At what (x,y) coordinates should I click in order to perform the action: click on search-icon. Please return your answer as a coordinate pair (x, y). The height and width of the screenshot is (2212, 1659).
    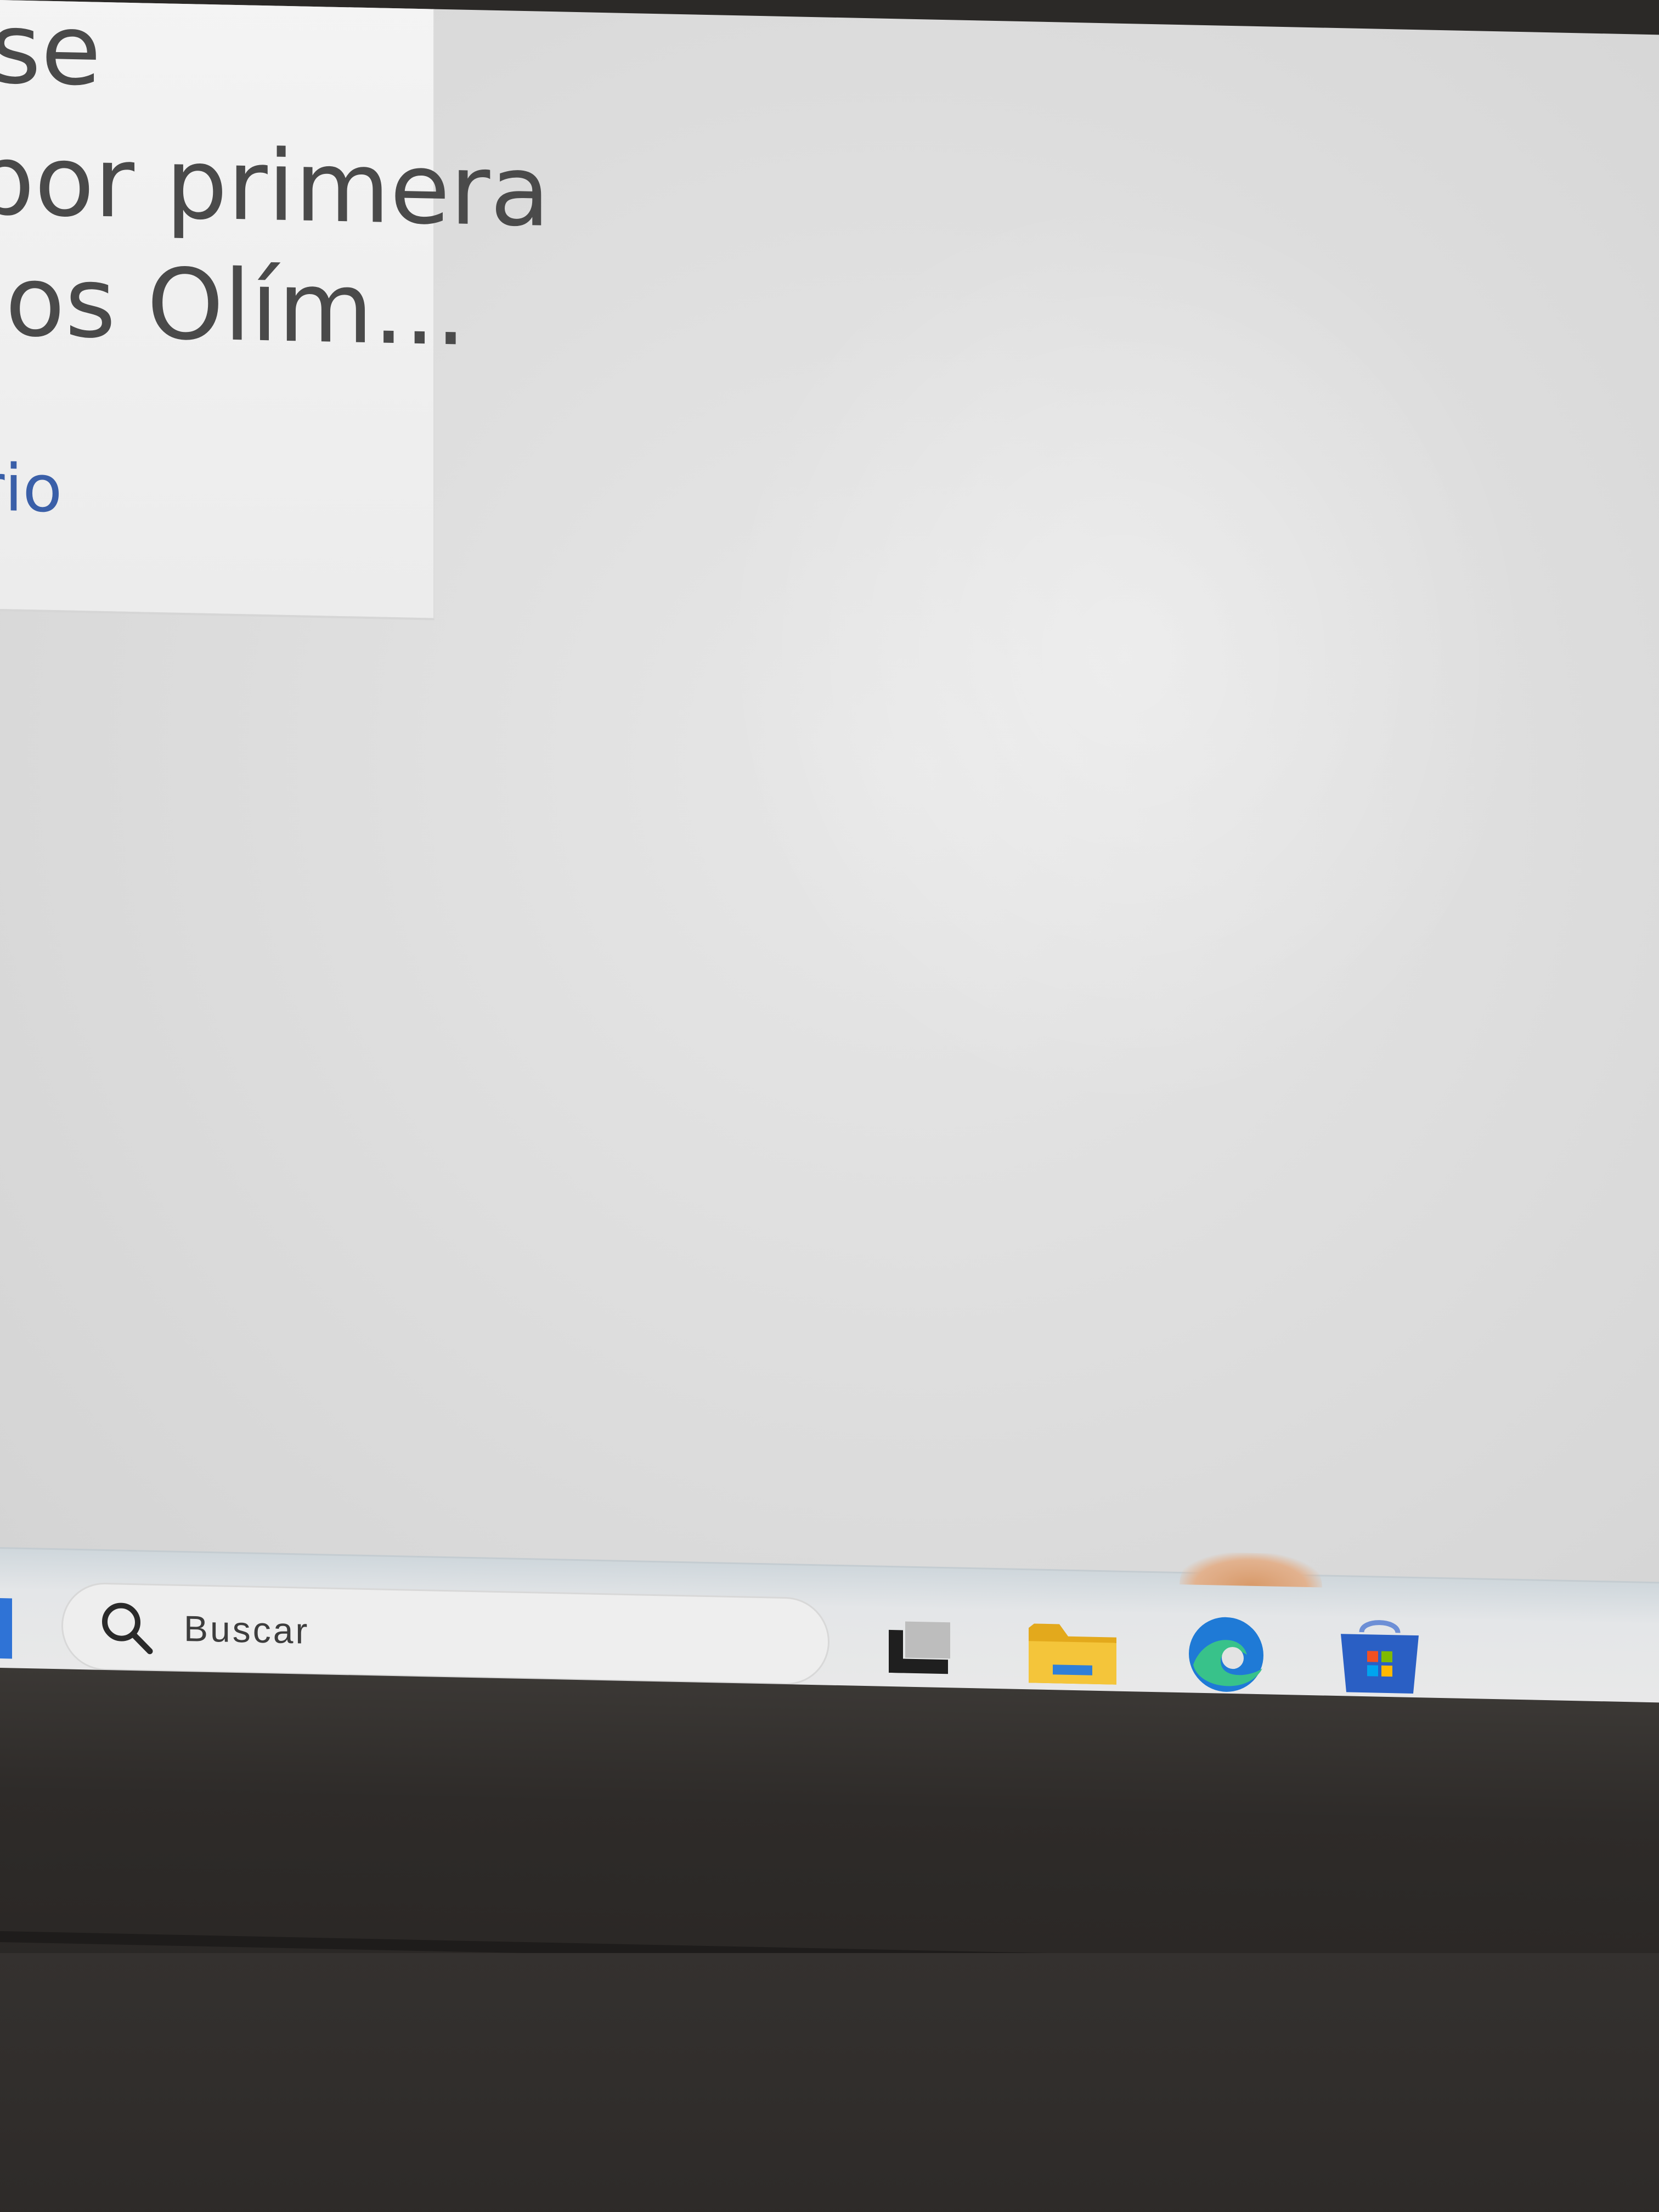
    Looking at the image, I should click on (126, 1627).